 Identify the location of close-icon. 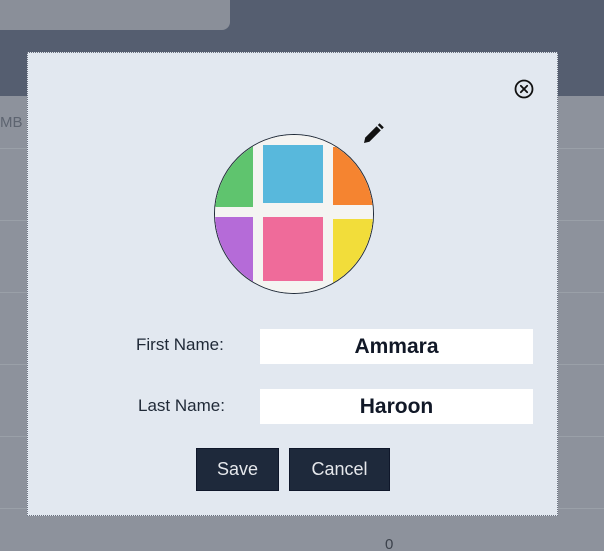
(524, 89).